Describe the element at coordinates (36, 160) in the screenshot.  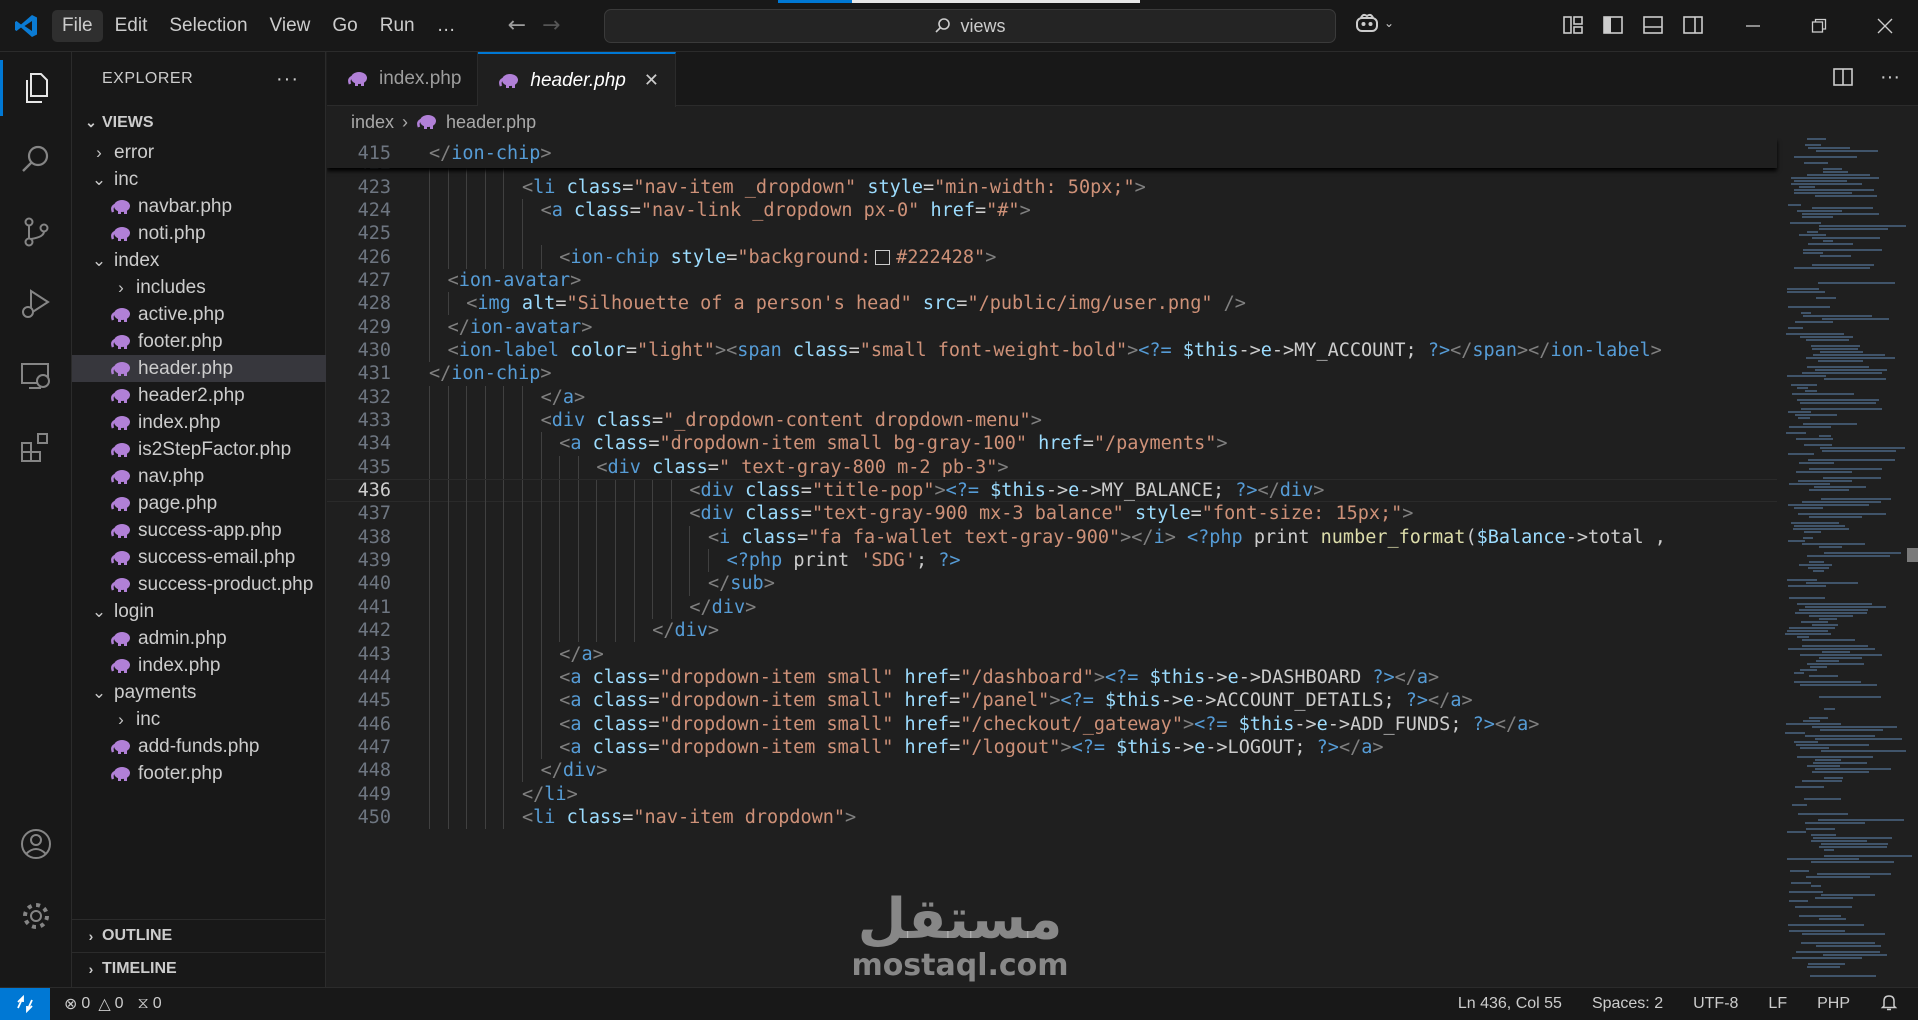
I see `search-view-icon` at that location.